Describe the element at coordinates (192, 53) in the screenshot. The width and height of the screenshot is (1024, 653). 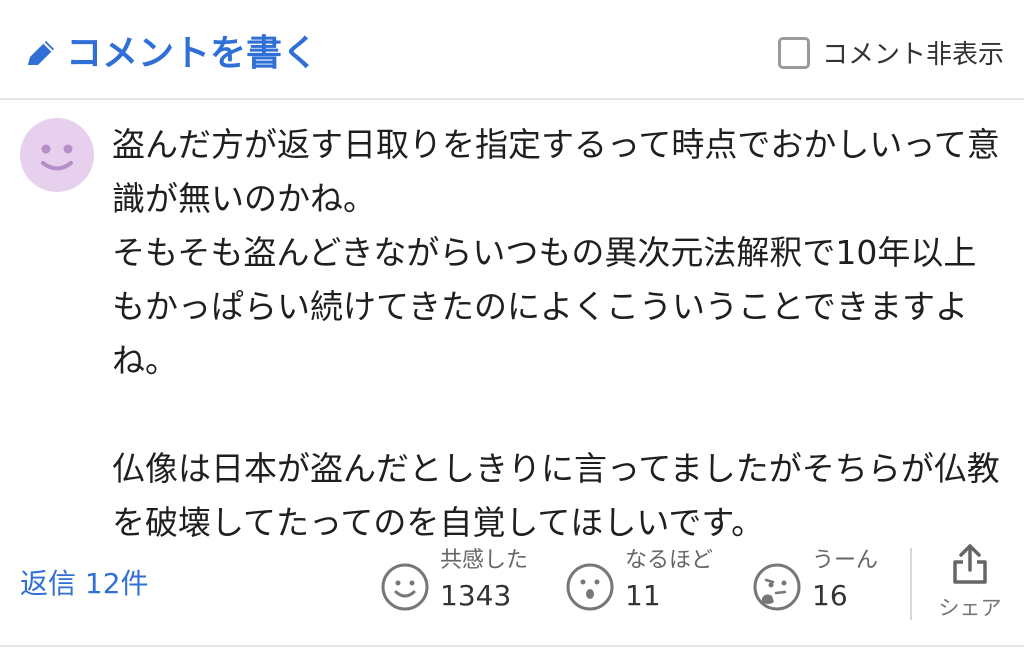
I see `write-comment-label: コメントを書く` at that location.